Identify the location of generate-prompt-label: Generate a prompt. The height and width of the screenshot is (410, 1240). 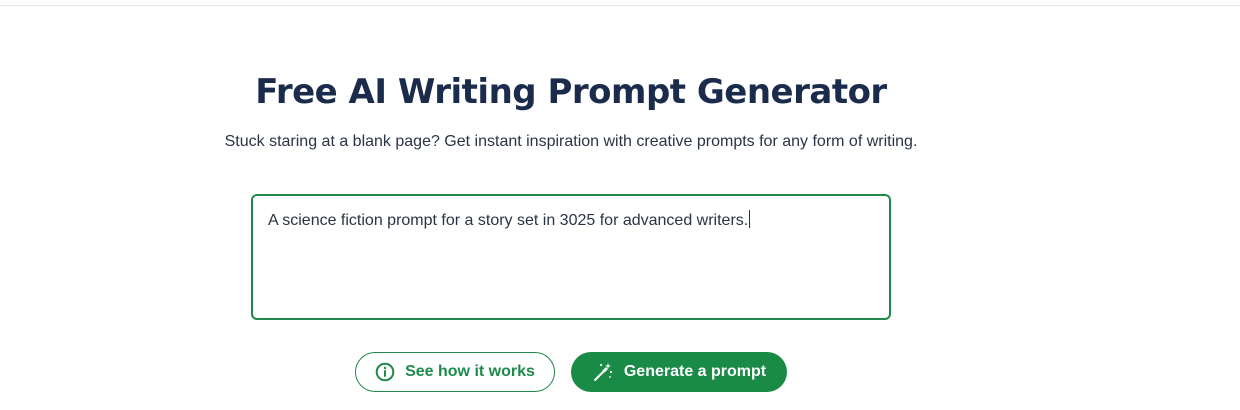
(695, 371).